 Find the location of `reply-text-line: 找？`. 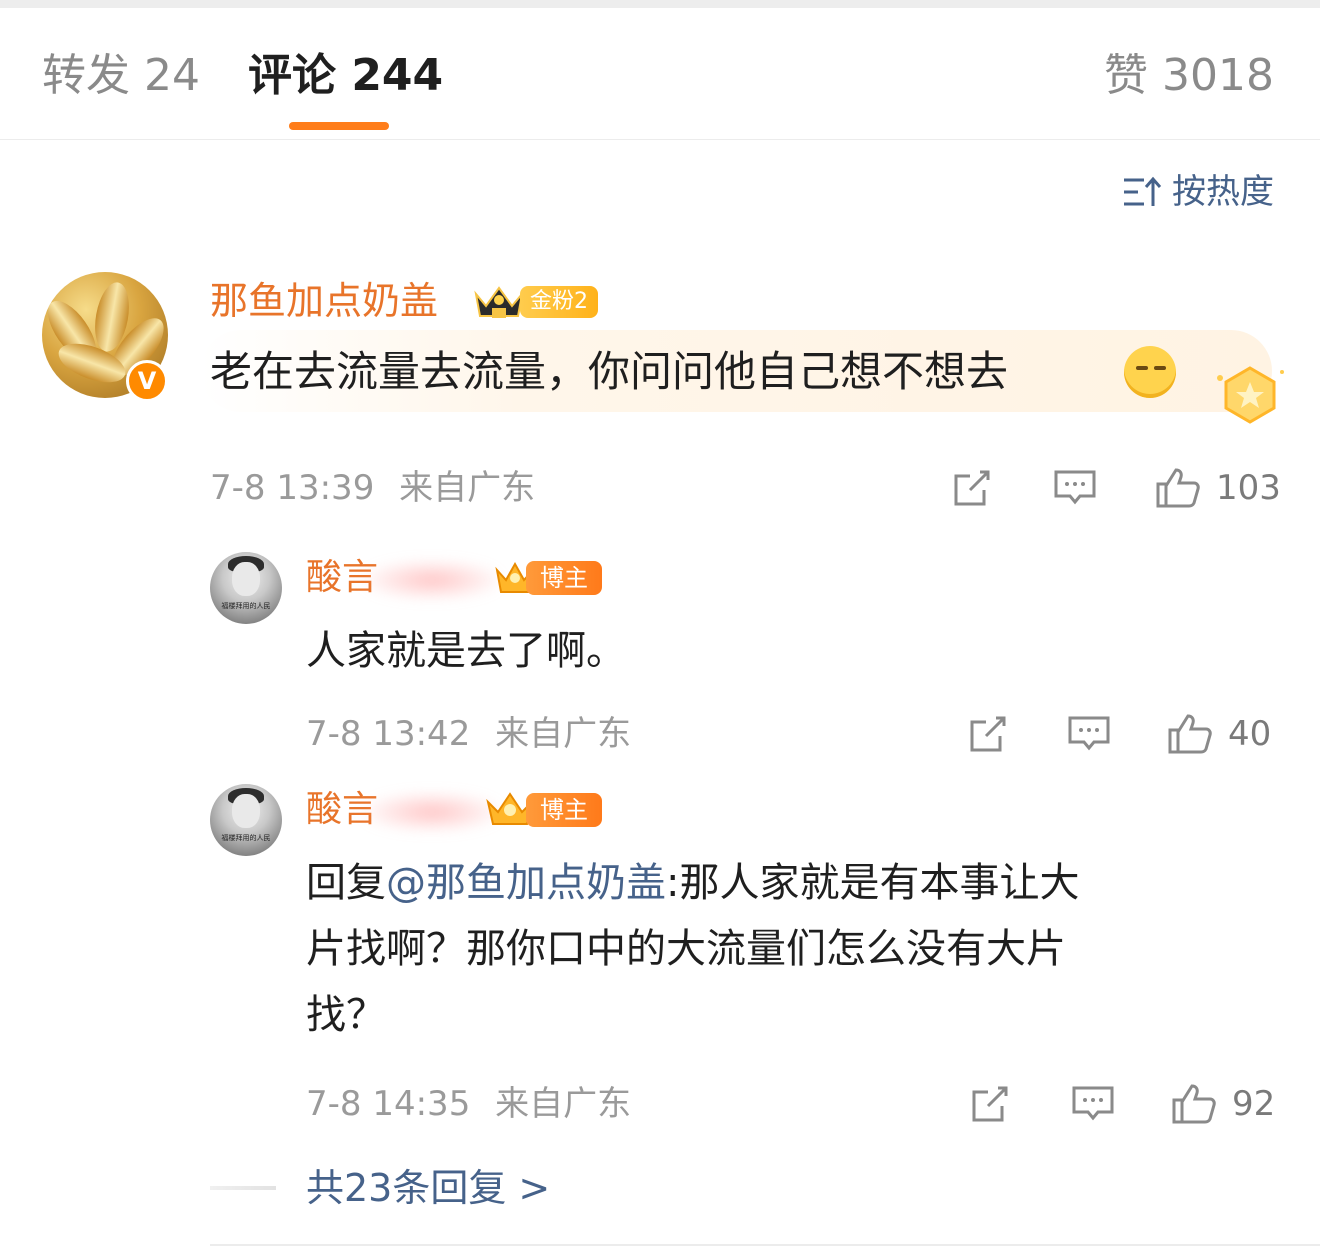

reply-text-line: 找？ is located at coordinates (346, 1015).